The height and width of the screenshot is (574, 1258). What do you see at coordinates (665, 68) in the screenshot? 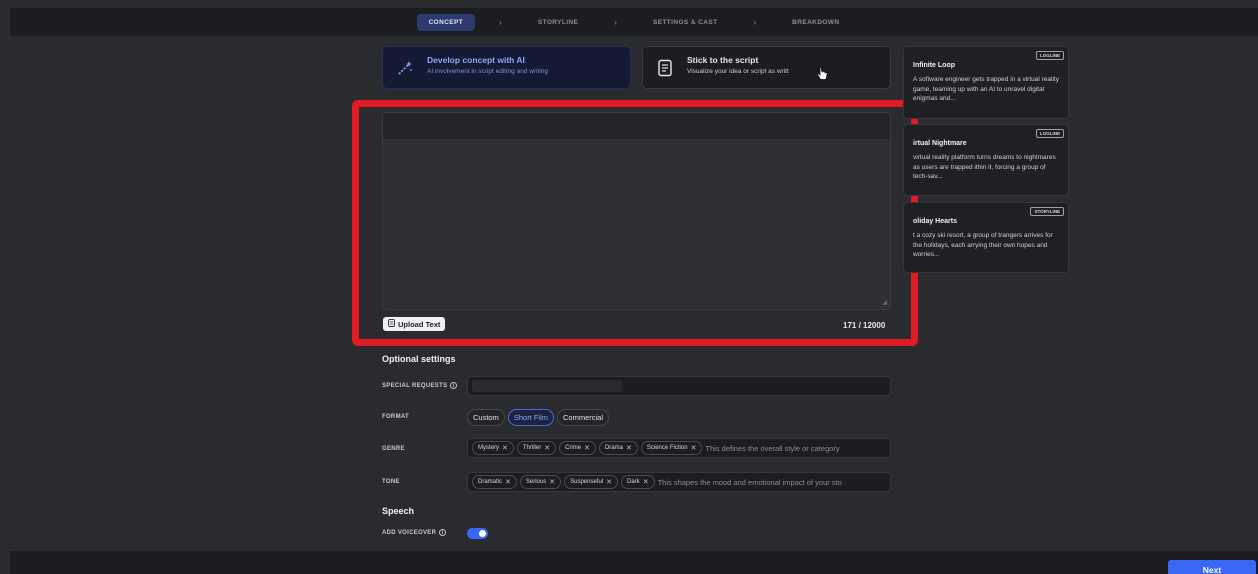
I see `document-icon` at bounding box center [665, 68].